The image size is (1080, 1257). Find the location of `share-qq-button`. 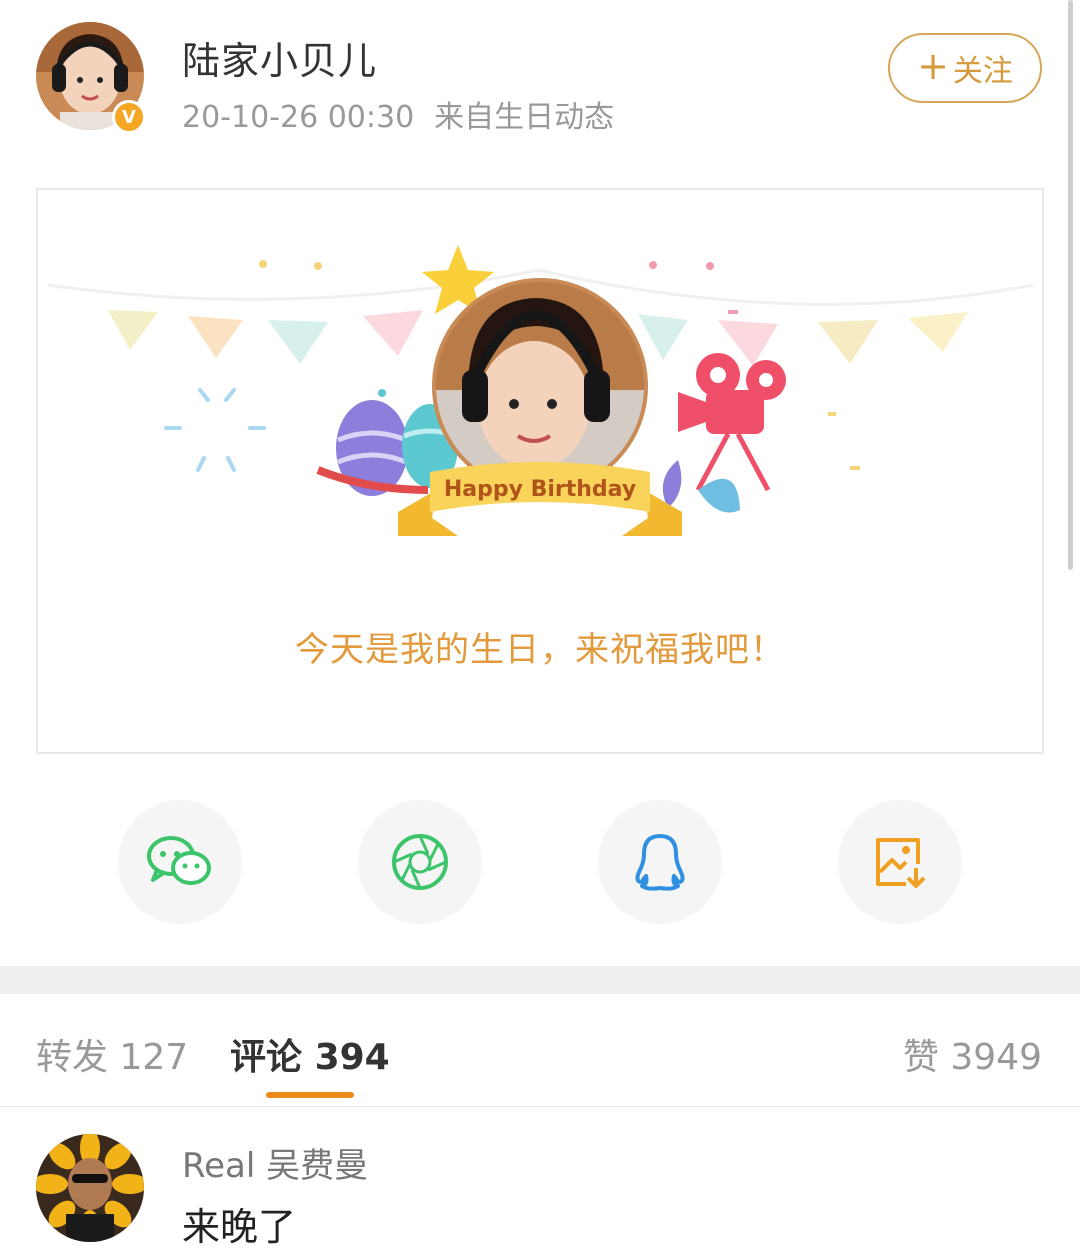

share-qq-button is located at coordinates (660, 862).